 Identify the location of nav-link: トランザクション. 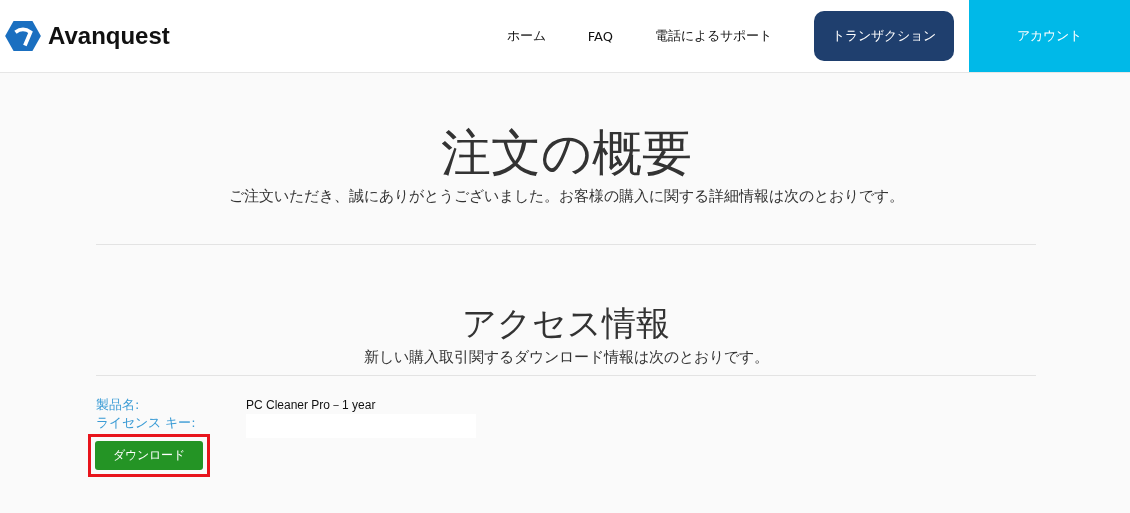
(884, 36).